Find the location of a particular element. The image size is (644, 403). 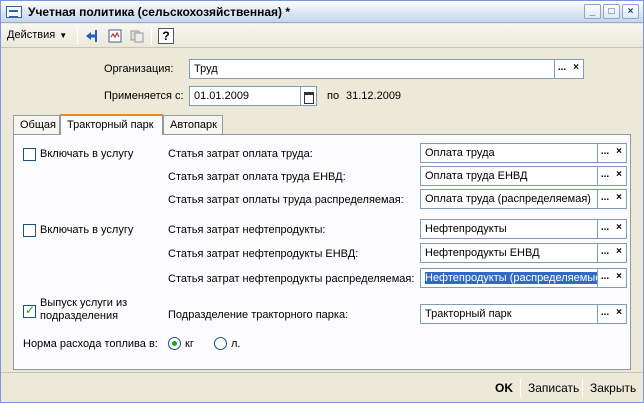

organization-clear-button: × is located at coordinates (576, 69).